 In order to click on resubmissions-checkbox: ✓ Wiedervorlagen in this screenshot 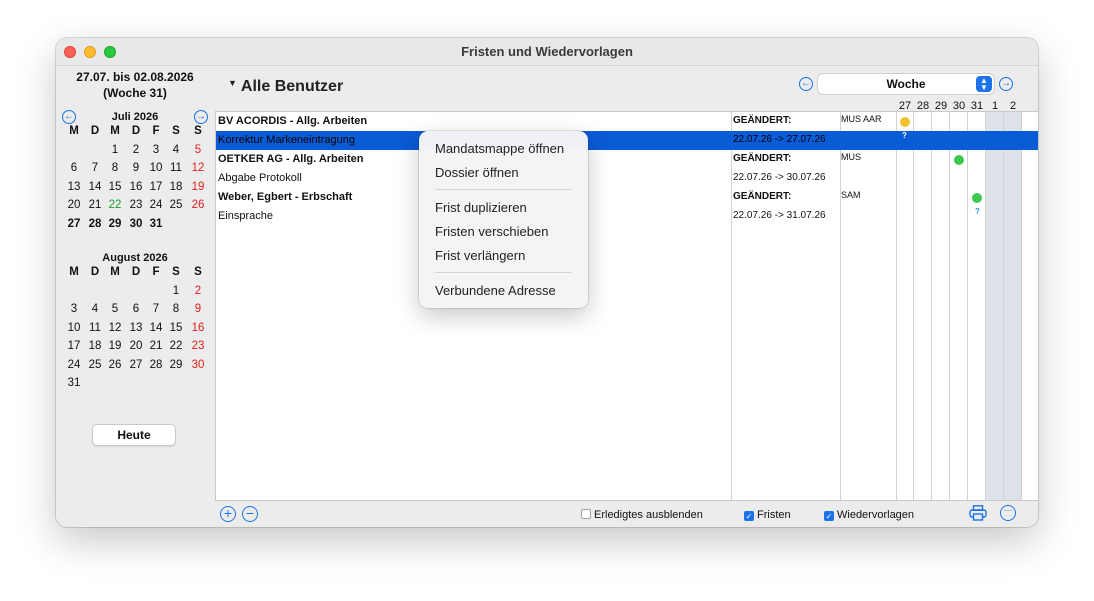, I will do `click(869, 515)`.